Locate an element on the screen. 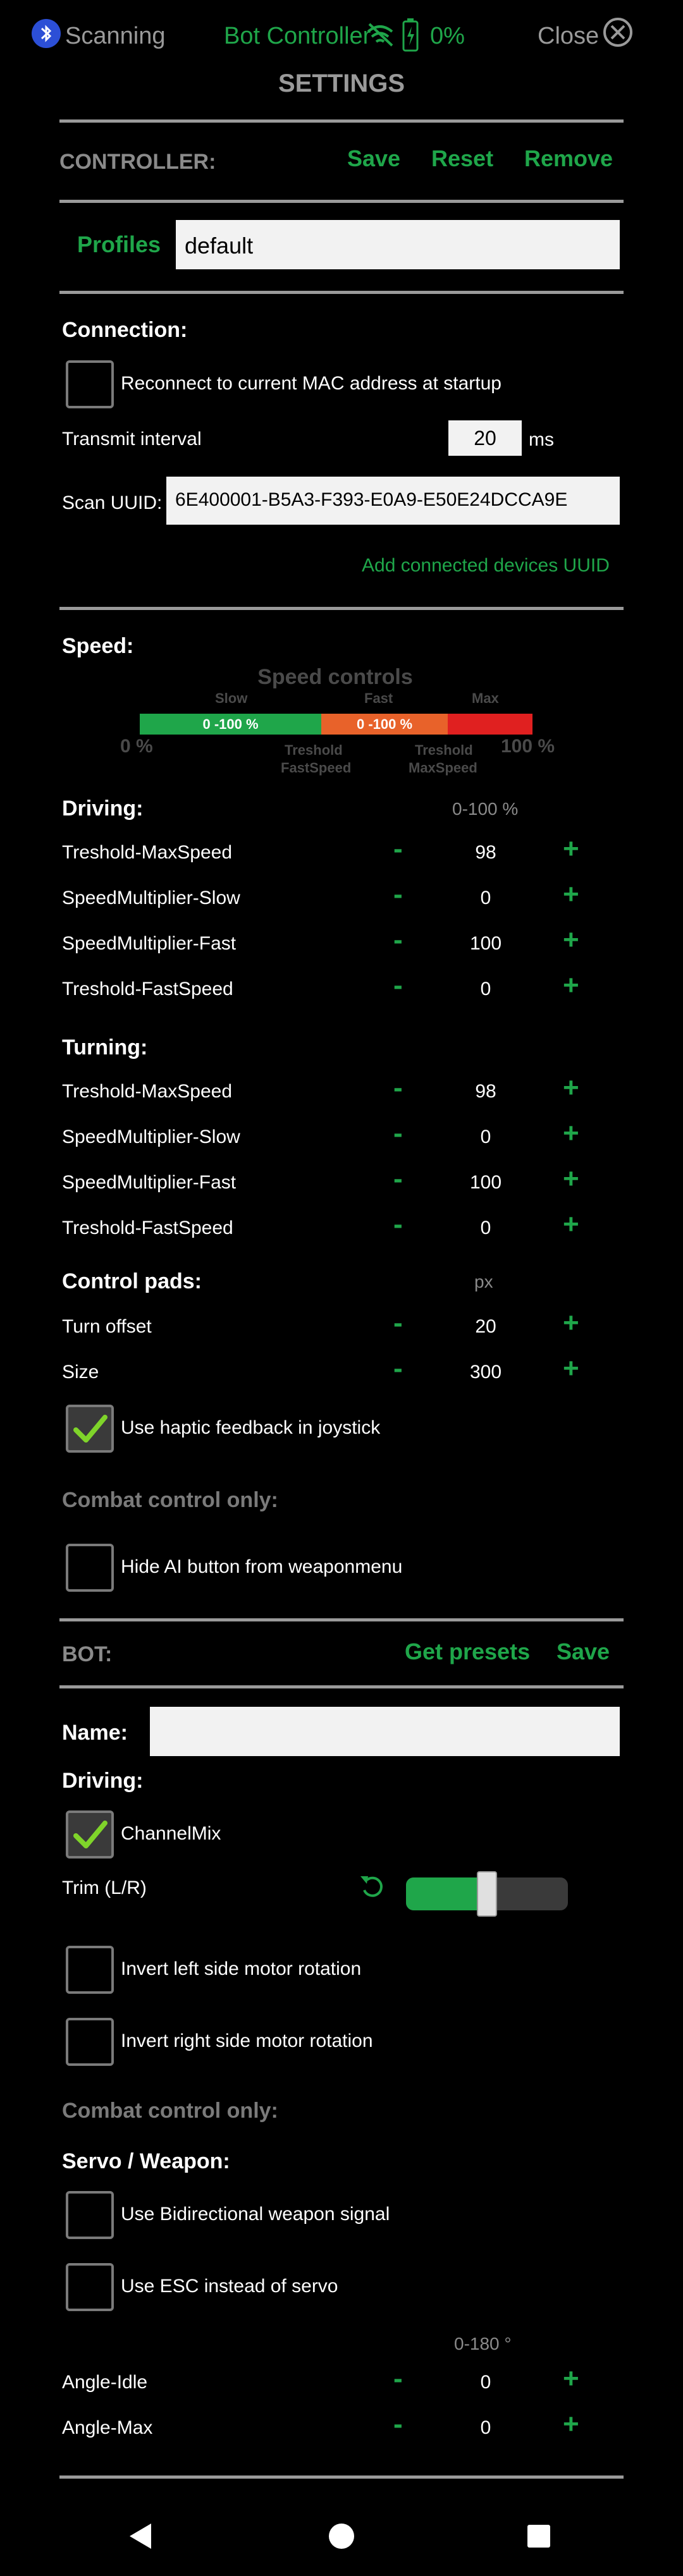 This screenshot has height=2576, width=683. controller-section-title: CONTROLLER: is located at coordinates (137, 162).